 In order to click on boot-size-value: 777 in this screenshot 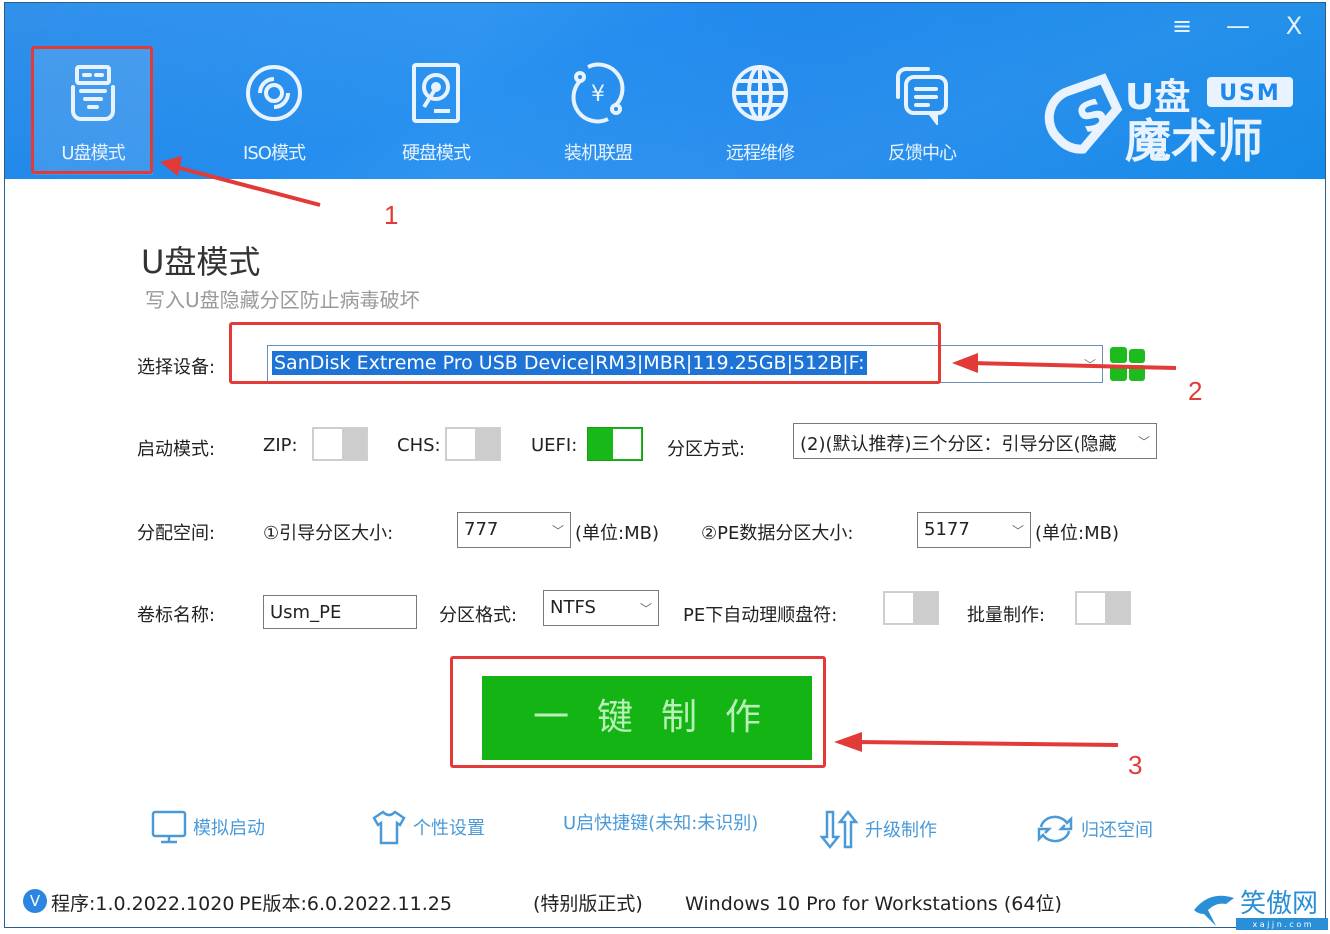, I will do `click(481, 529)`.